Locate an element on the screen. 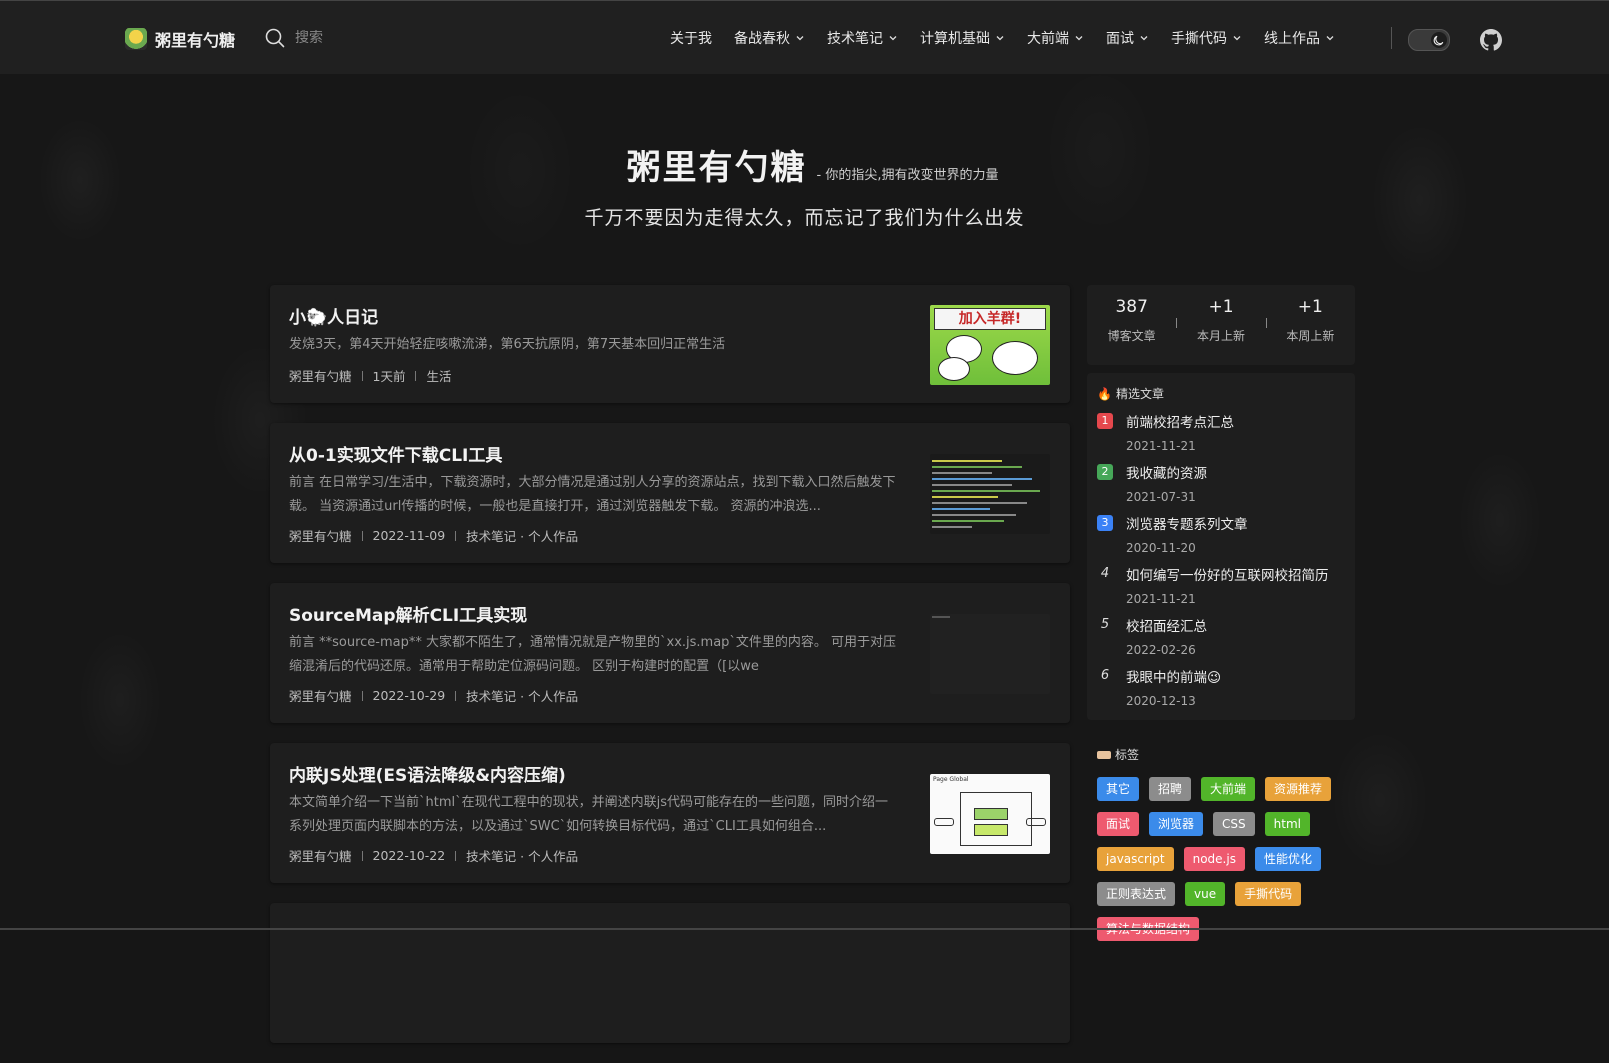 The width and height of the screenshot is (1609, 1063). nav-item: 计算机基础 is located at coordinates (962, 38).